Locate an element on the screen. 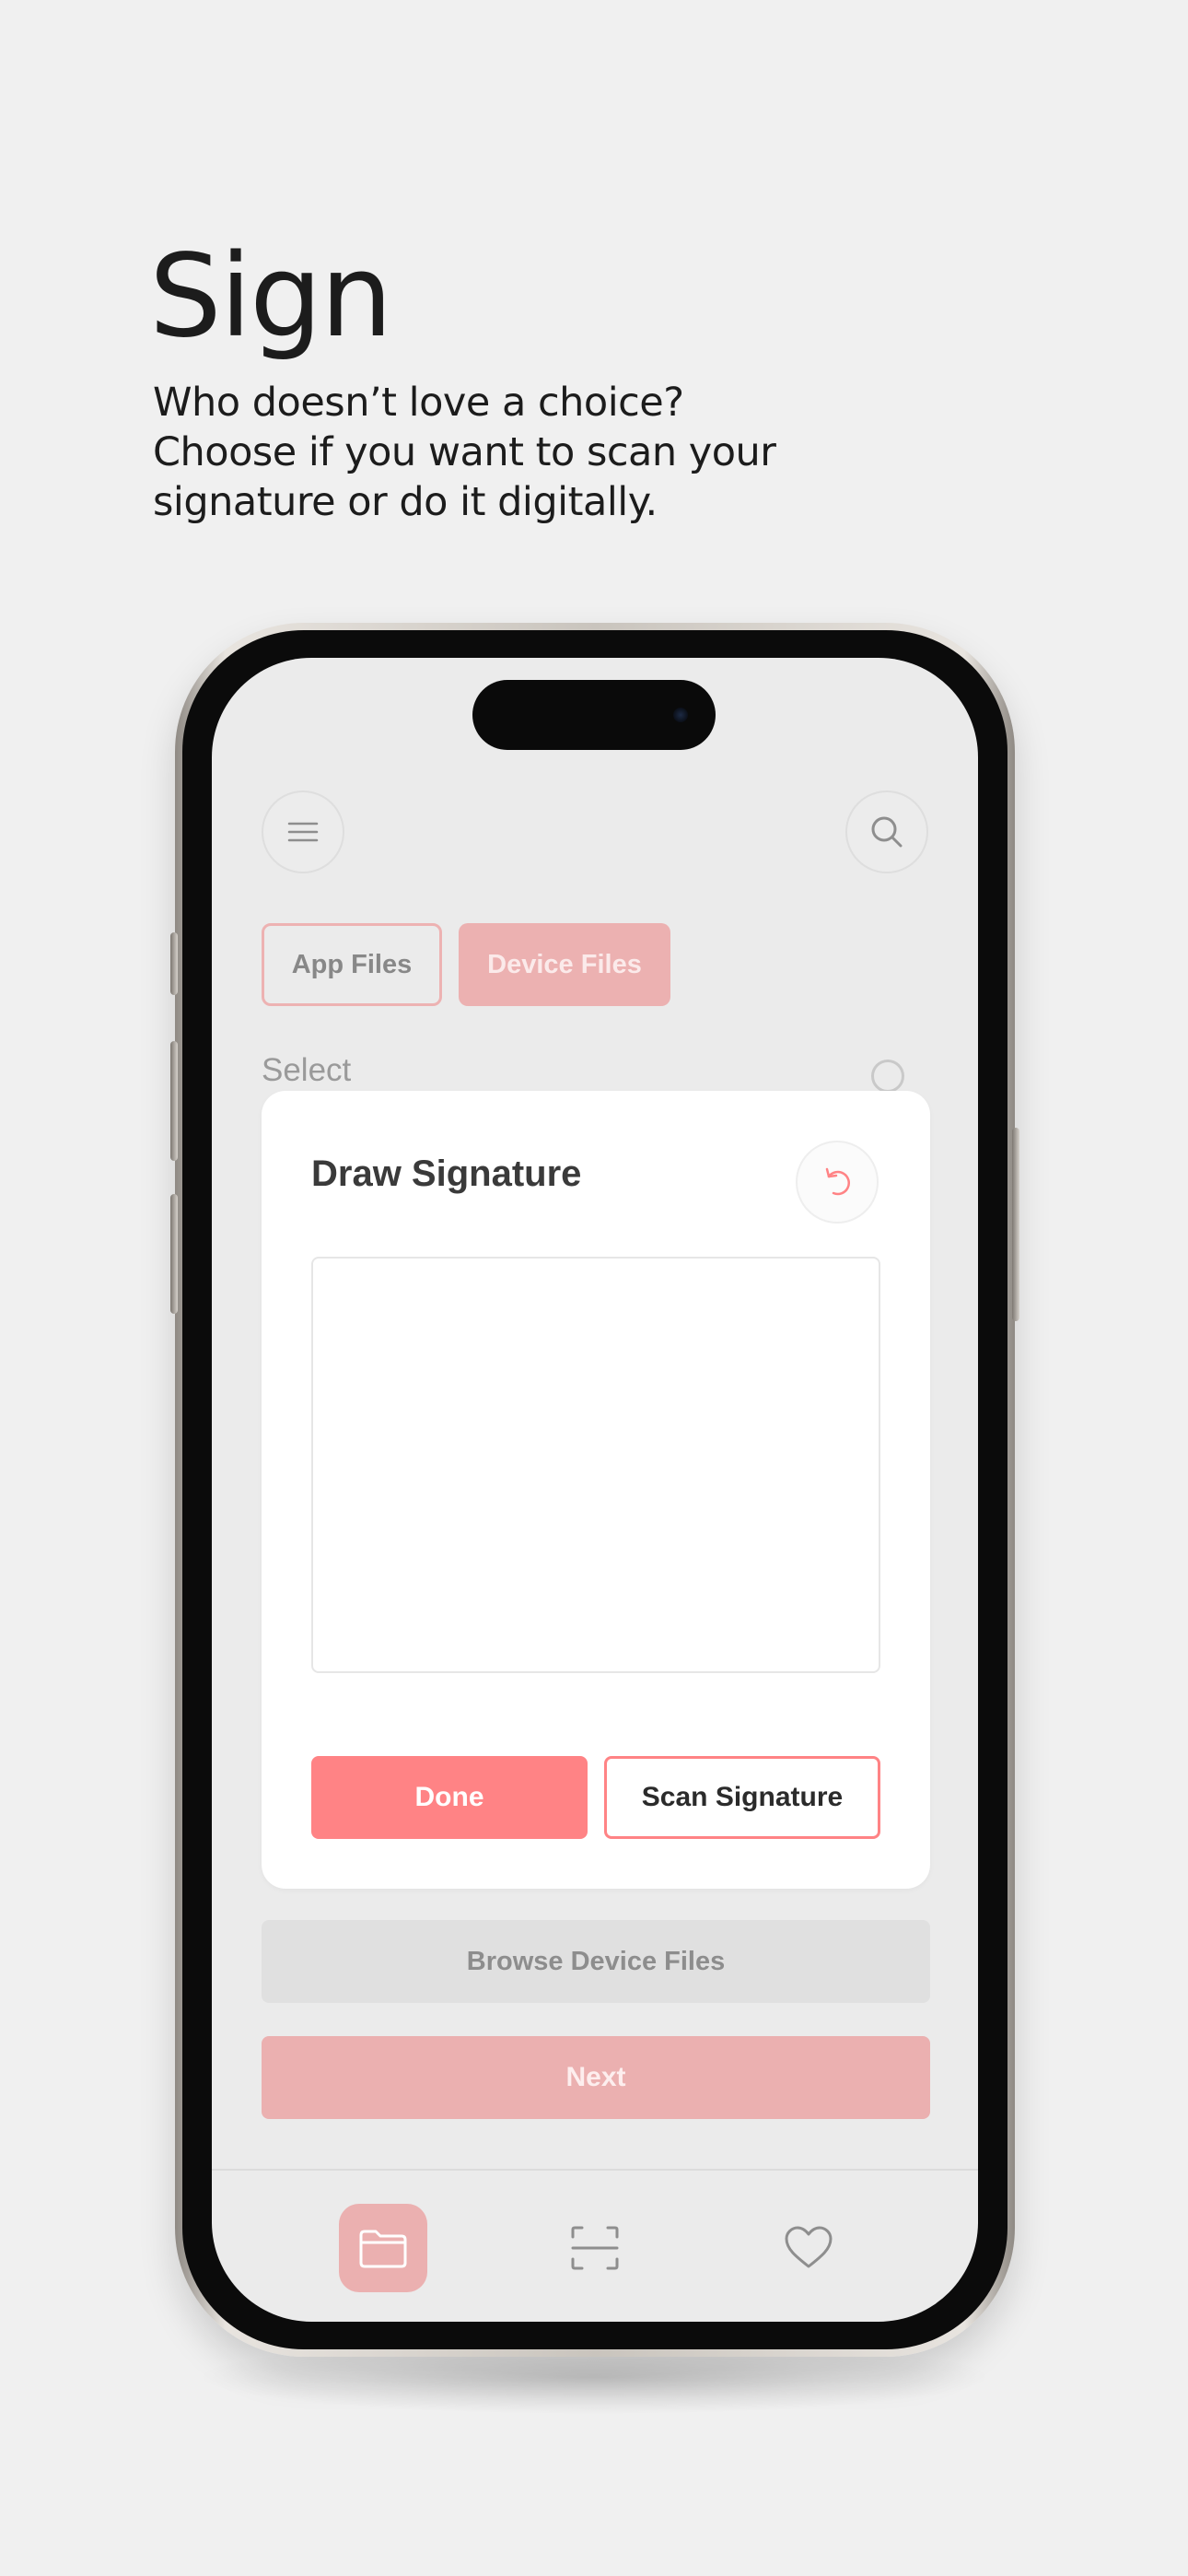 The width and height of the screenshot is (1188, 2576). heart-icon is located at coordinates (809, 2247).